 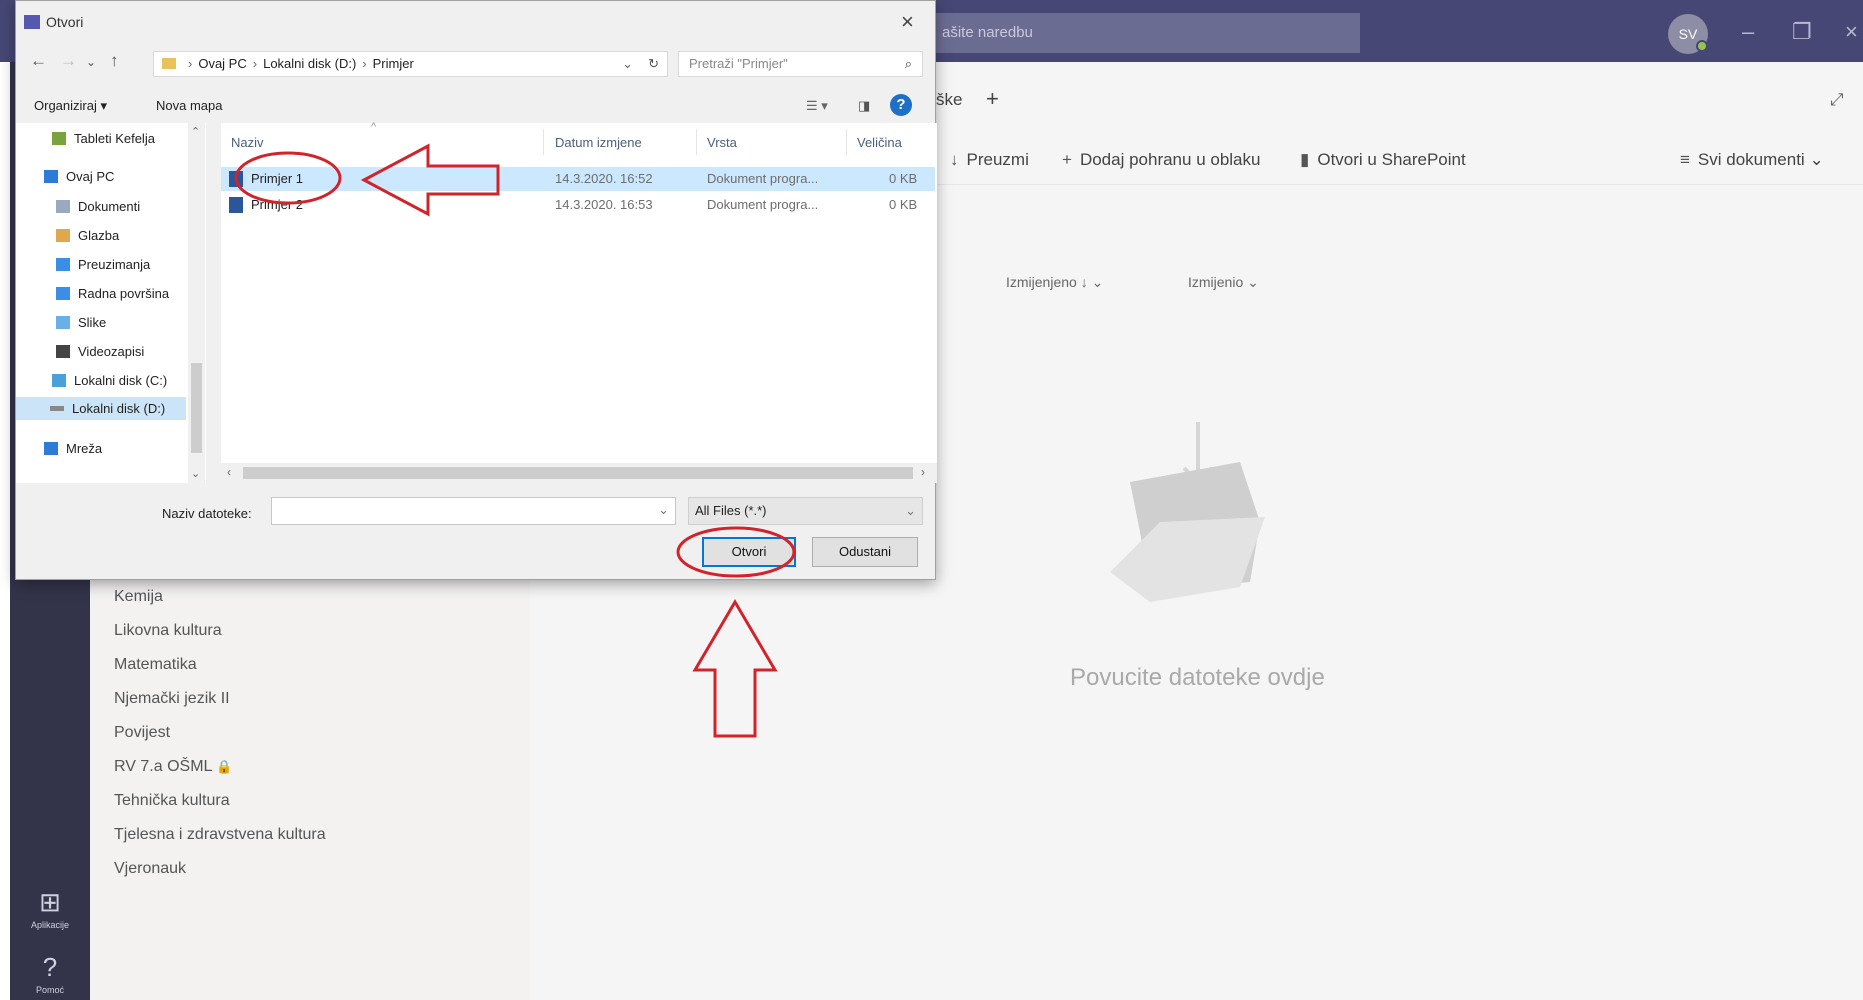 What do you see at coordinates (196, 303) in the screenshot?
I see `nav-scrollbar: ⌃ ⌄` at bounding box center [196, 303].